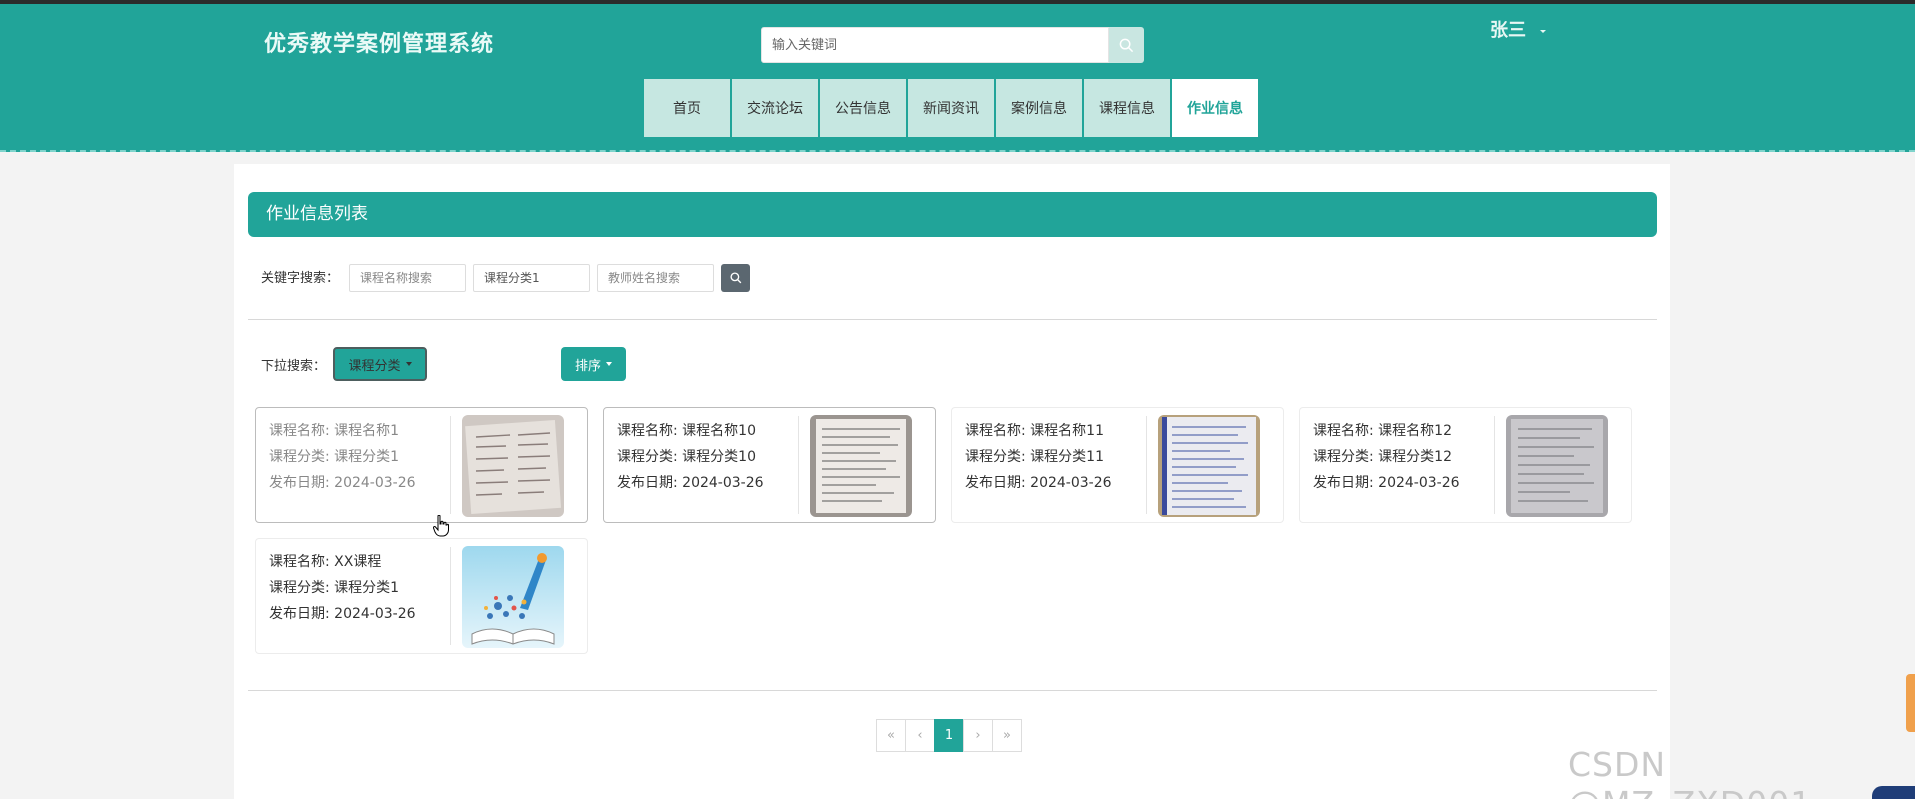  I want to click on global-search-input, so click(935, 45).